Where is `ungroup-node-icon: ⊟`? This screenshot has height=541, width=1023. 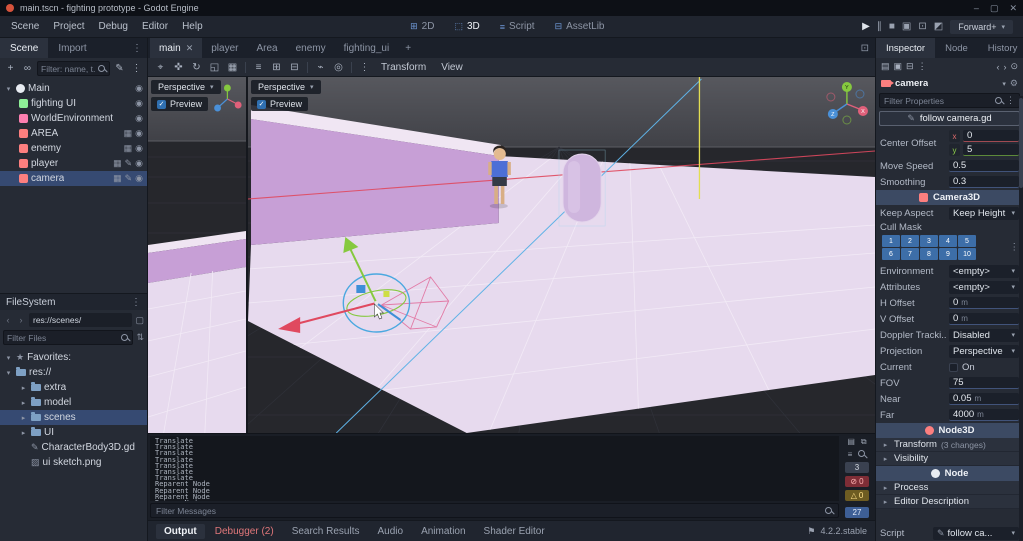 ungroup-node-icon: ⊟ is located at coordinates (294, 67).